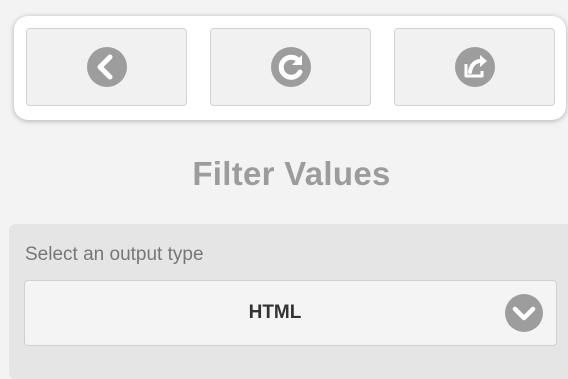 The width and height of the screenshot is (568, 379). Describe the element at coordinates (524, 313) in the screenshot. I see `chevron-down-icon` at that location.